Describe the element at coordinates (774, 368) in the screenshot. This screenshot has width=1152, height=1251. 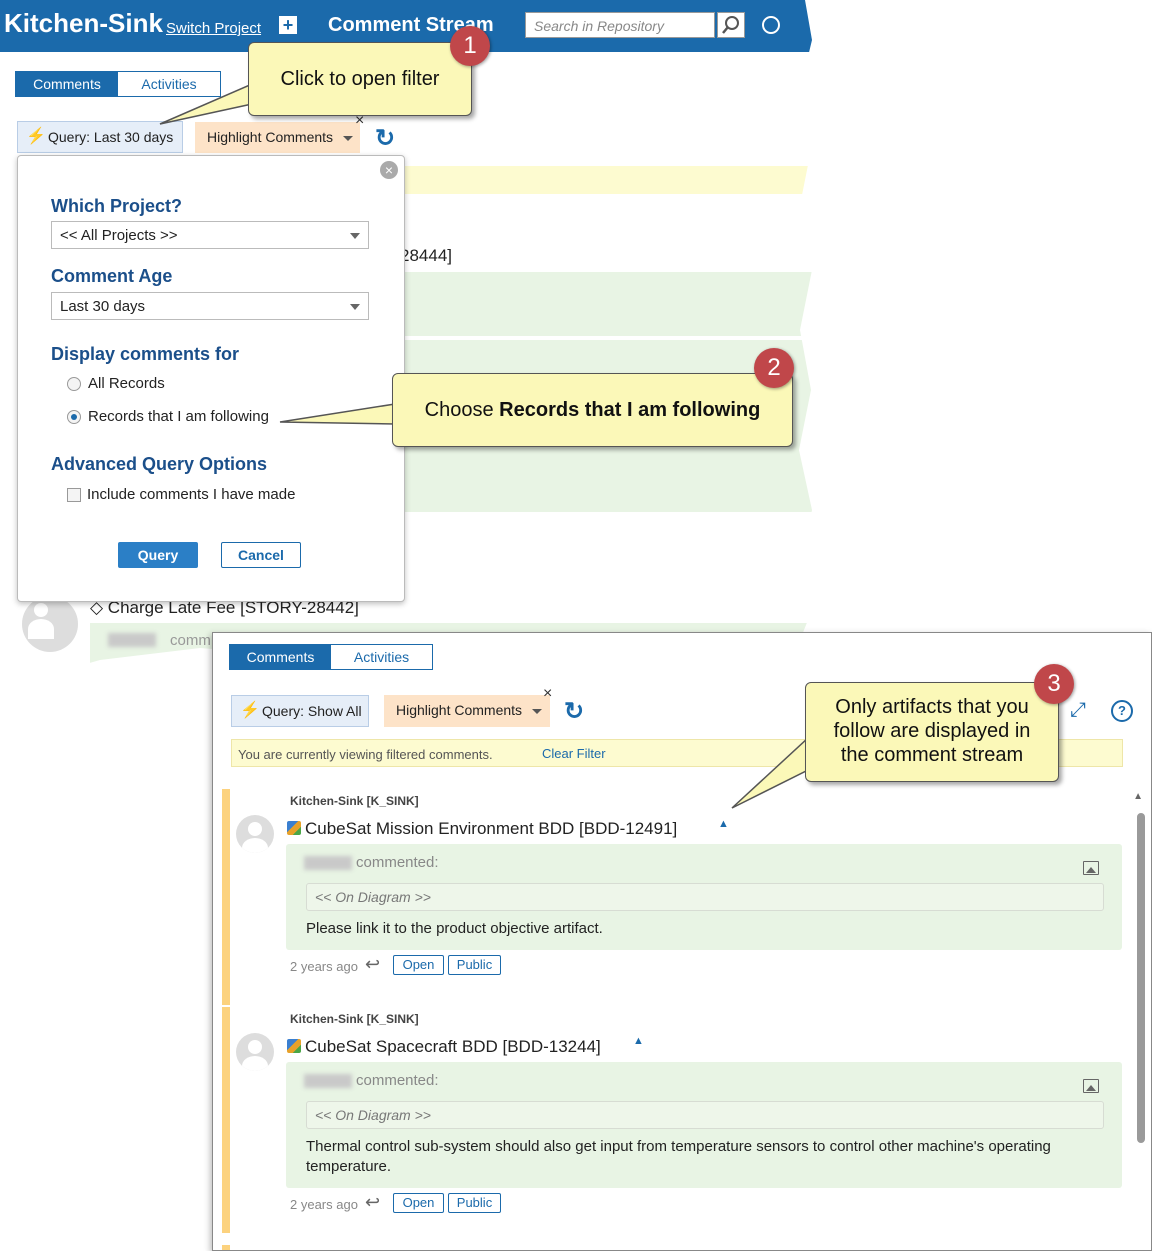
I see `step-badge-2: 2` at that location.